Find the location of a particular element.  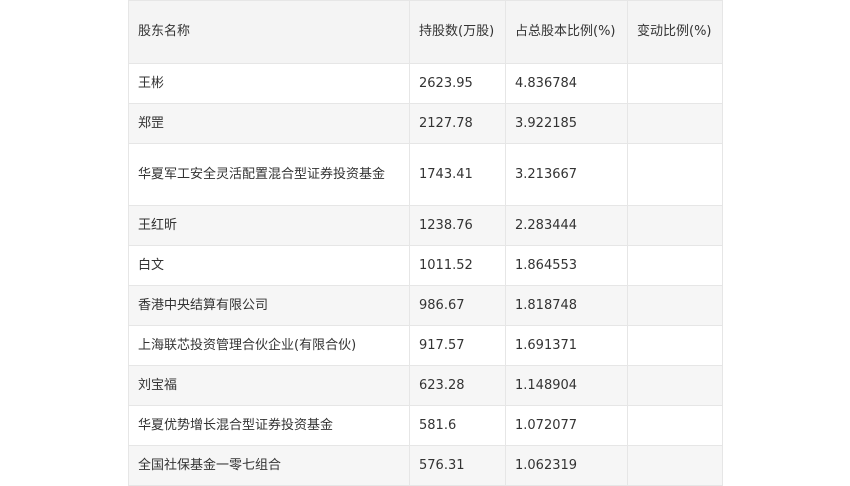

table-row: 刘宝福 623.28 1.148904 is located at coordinates (425, 385).